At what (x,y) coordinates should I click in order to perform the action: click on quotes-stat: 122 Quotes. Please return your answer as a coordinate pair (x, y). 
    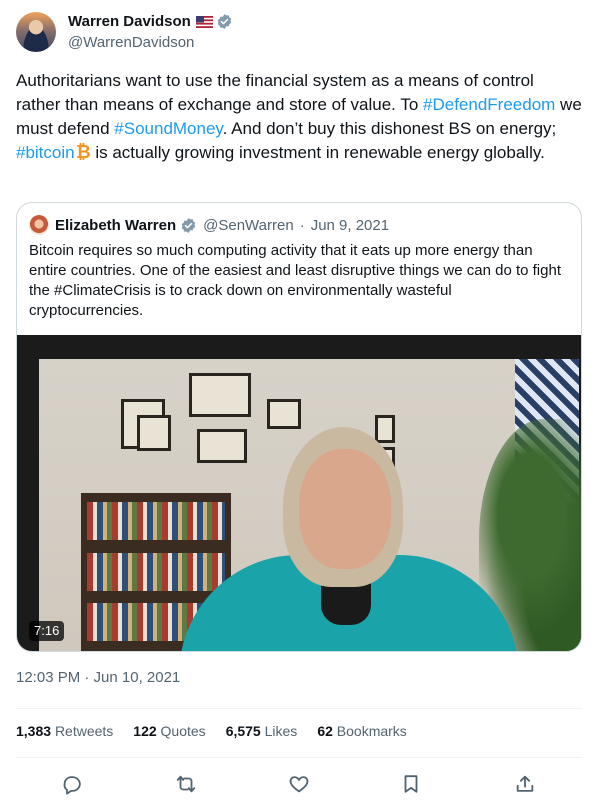
    Looking at the image, I should click on (169, 731).